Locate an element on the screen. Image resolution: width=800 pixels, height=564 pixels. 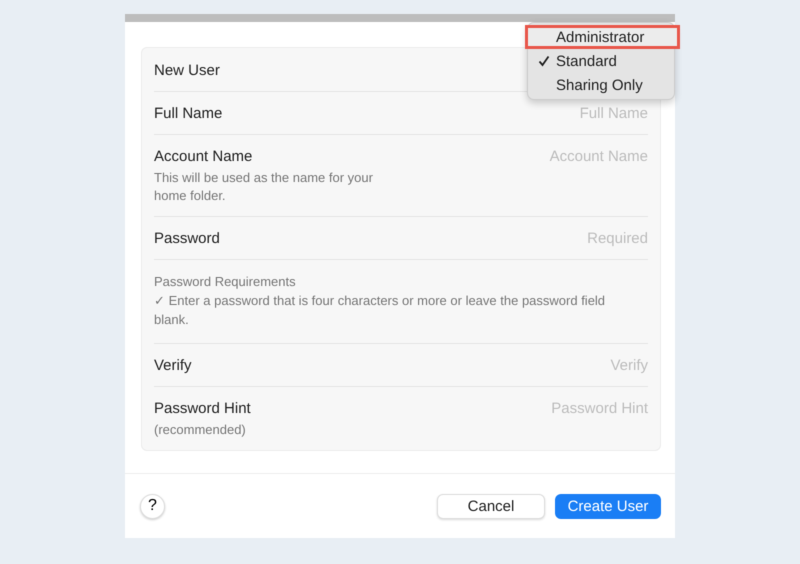
menu-item: Sharing Only is located at coordinates (601, 85).